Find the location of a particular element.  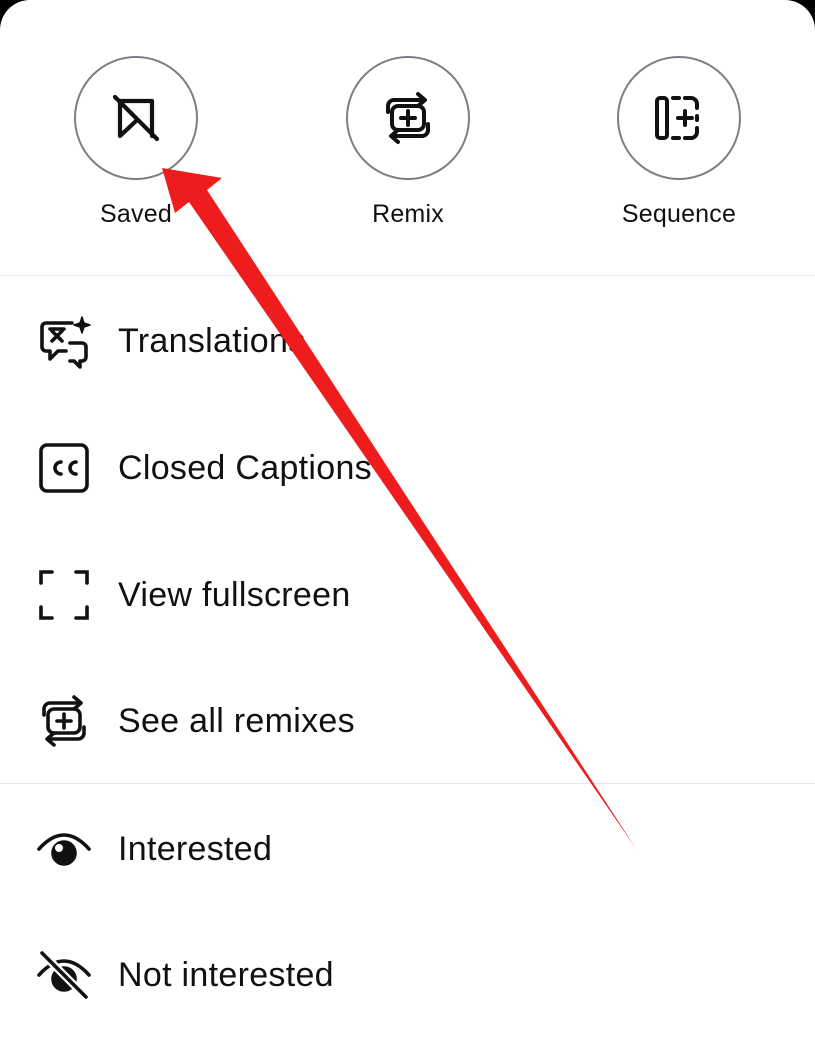

saved-action: Saved is located at coordinates (136, 151).